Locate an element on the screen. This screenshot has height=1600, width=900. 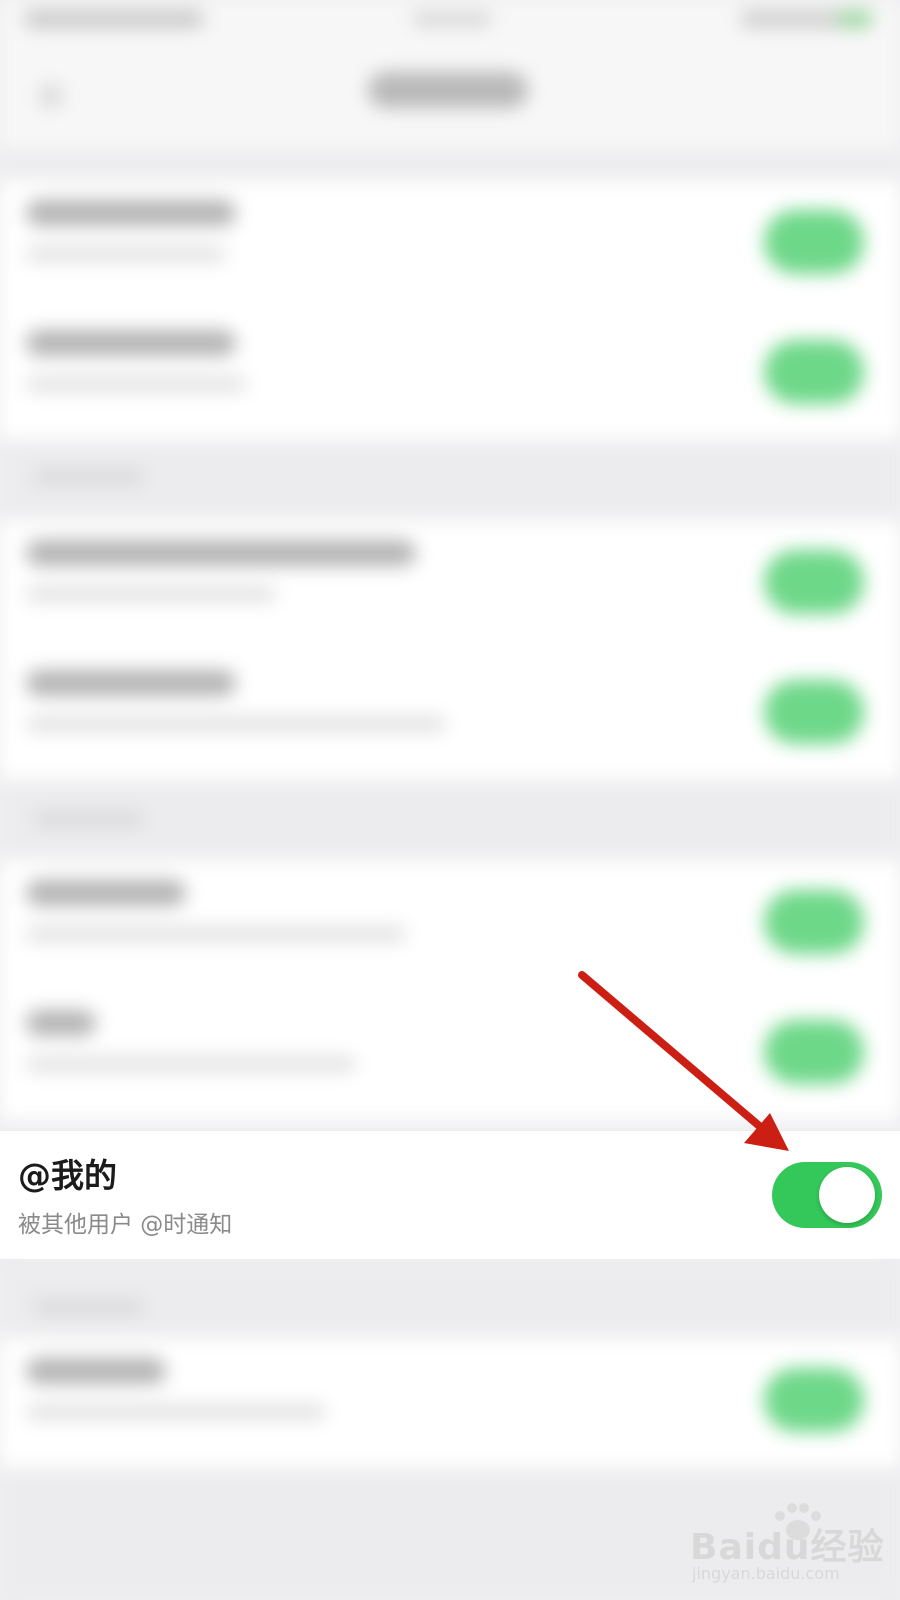
at-me-setting-row: @我的 被其他用户 @时通知 is located at coordinates (450, 1194).